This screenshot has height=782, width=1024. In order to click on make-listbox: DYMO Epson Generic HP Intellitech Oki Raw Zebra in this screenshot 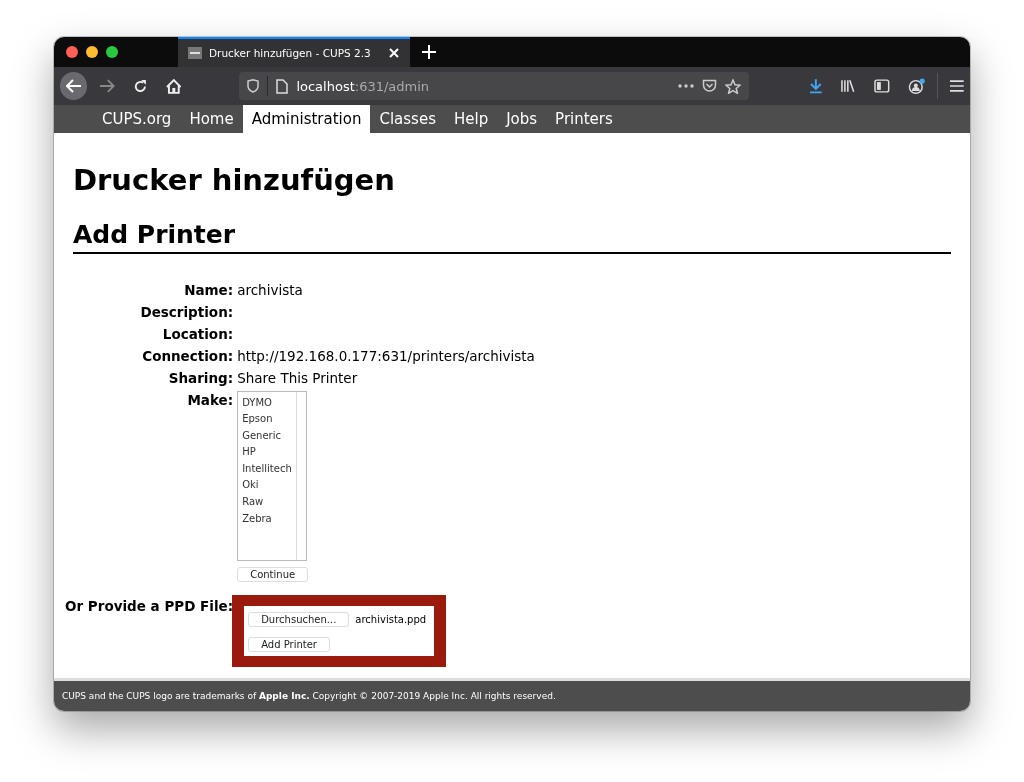, I will do `click(272, 475)`.